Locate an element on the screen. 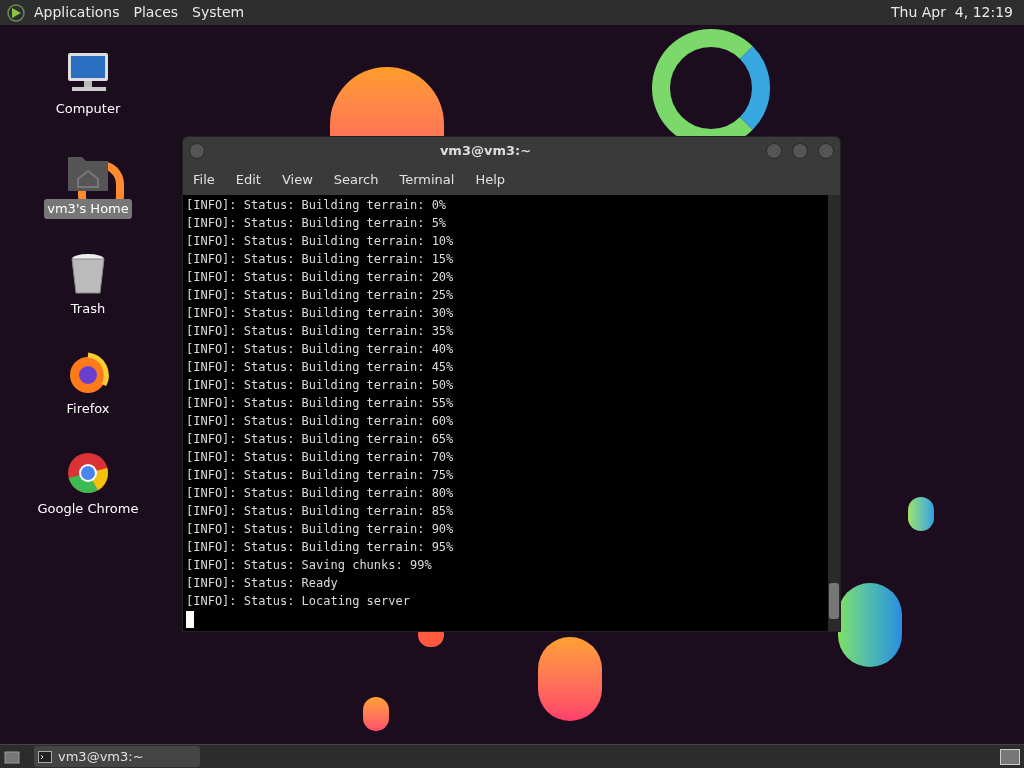 This screenshot has height=768, width=1024. terminal-line: [INFO]: Status: Building terrain: 10% is located at coordinates (320, 241).